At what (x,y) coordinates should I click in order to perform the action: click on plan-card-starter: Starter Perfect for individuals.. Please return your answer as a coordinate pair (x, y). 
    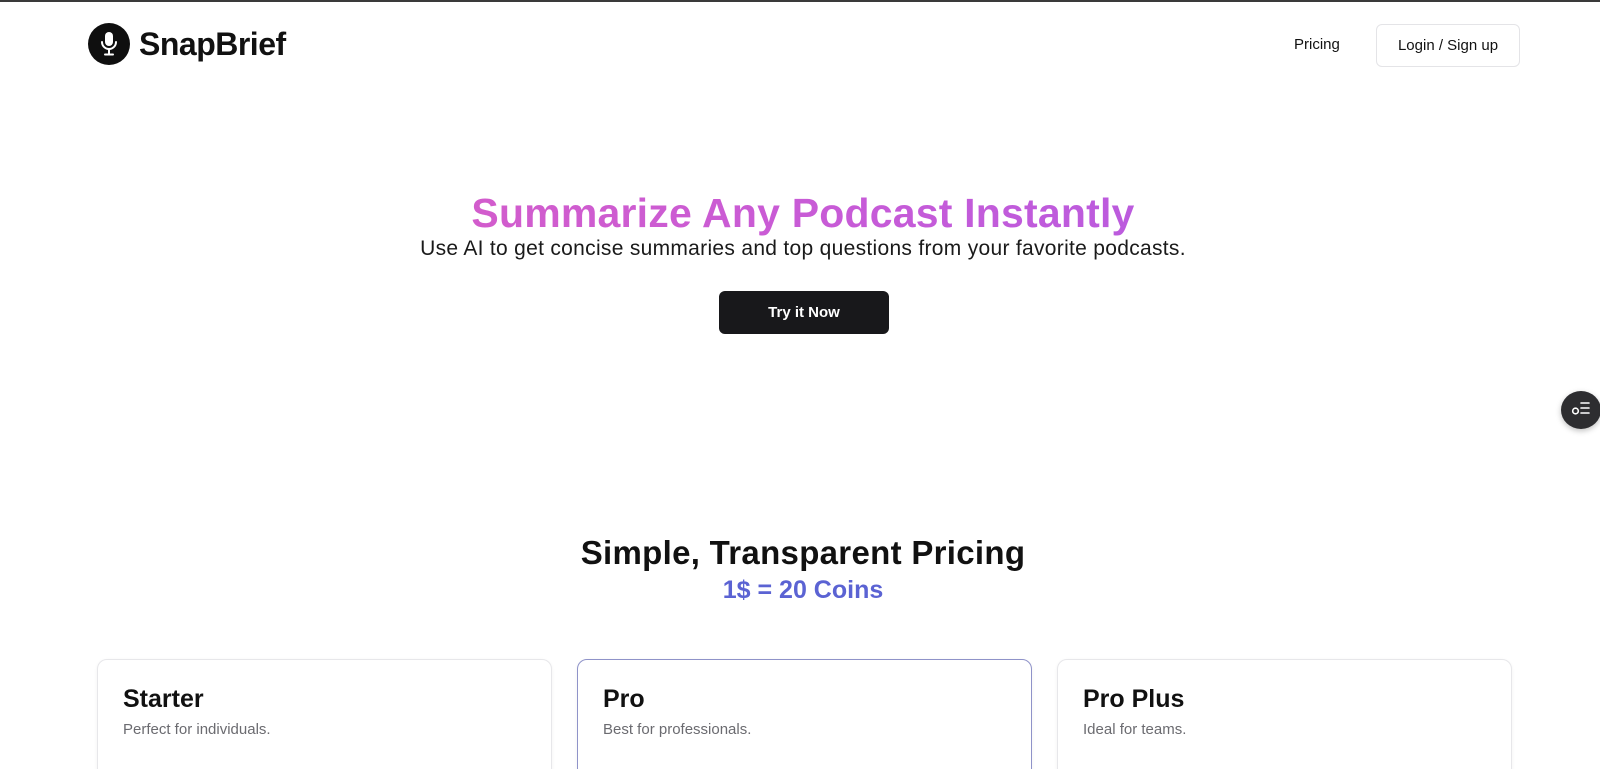
    Looking at the image, I should click on (324, 714).